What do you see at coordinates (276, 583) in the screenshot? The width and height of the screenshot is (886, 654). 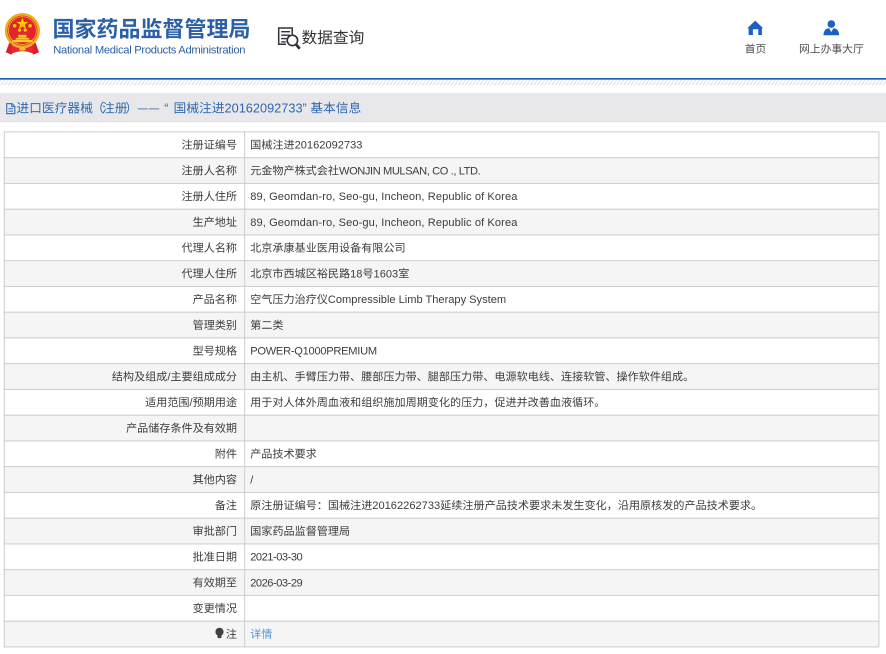 I see `svg-text: 2026-03-29` at bounding box center [276, 583].